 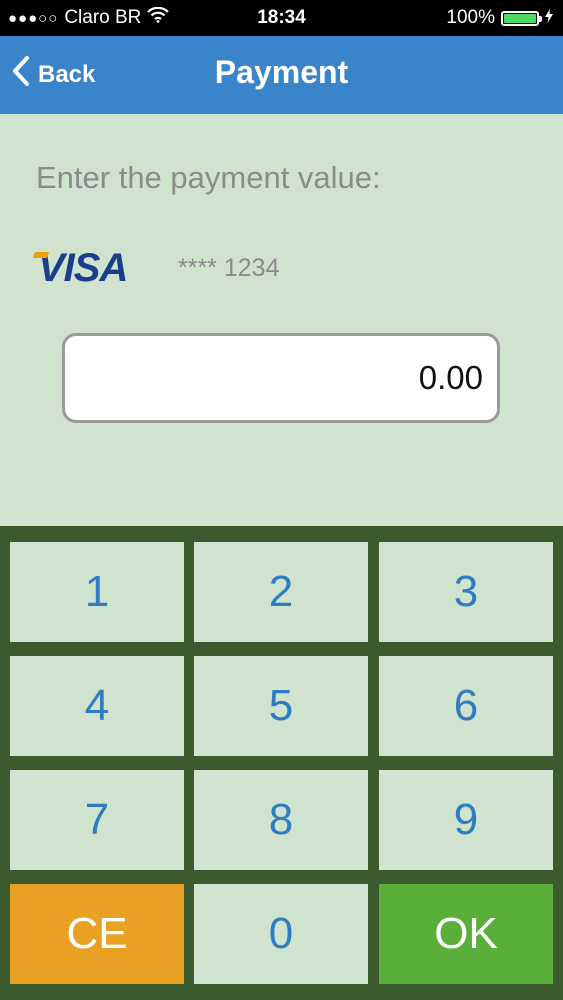 I want to click on battery-icon, so click(x=521, y=18).